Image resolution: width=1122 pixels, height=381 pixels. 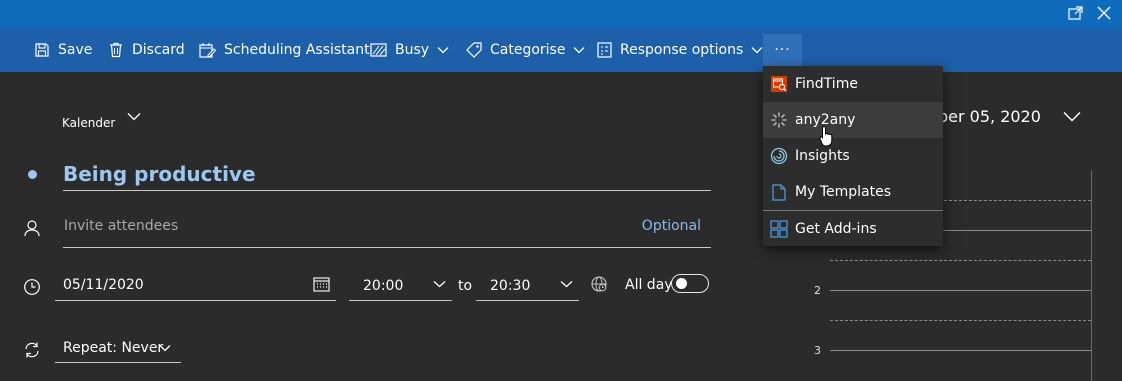 What do you see at coordinates (779, 120) in the screenshot?
I see `any2any-icon` at bounding box center [779, 120].